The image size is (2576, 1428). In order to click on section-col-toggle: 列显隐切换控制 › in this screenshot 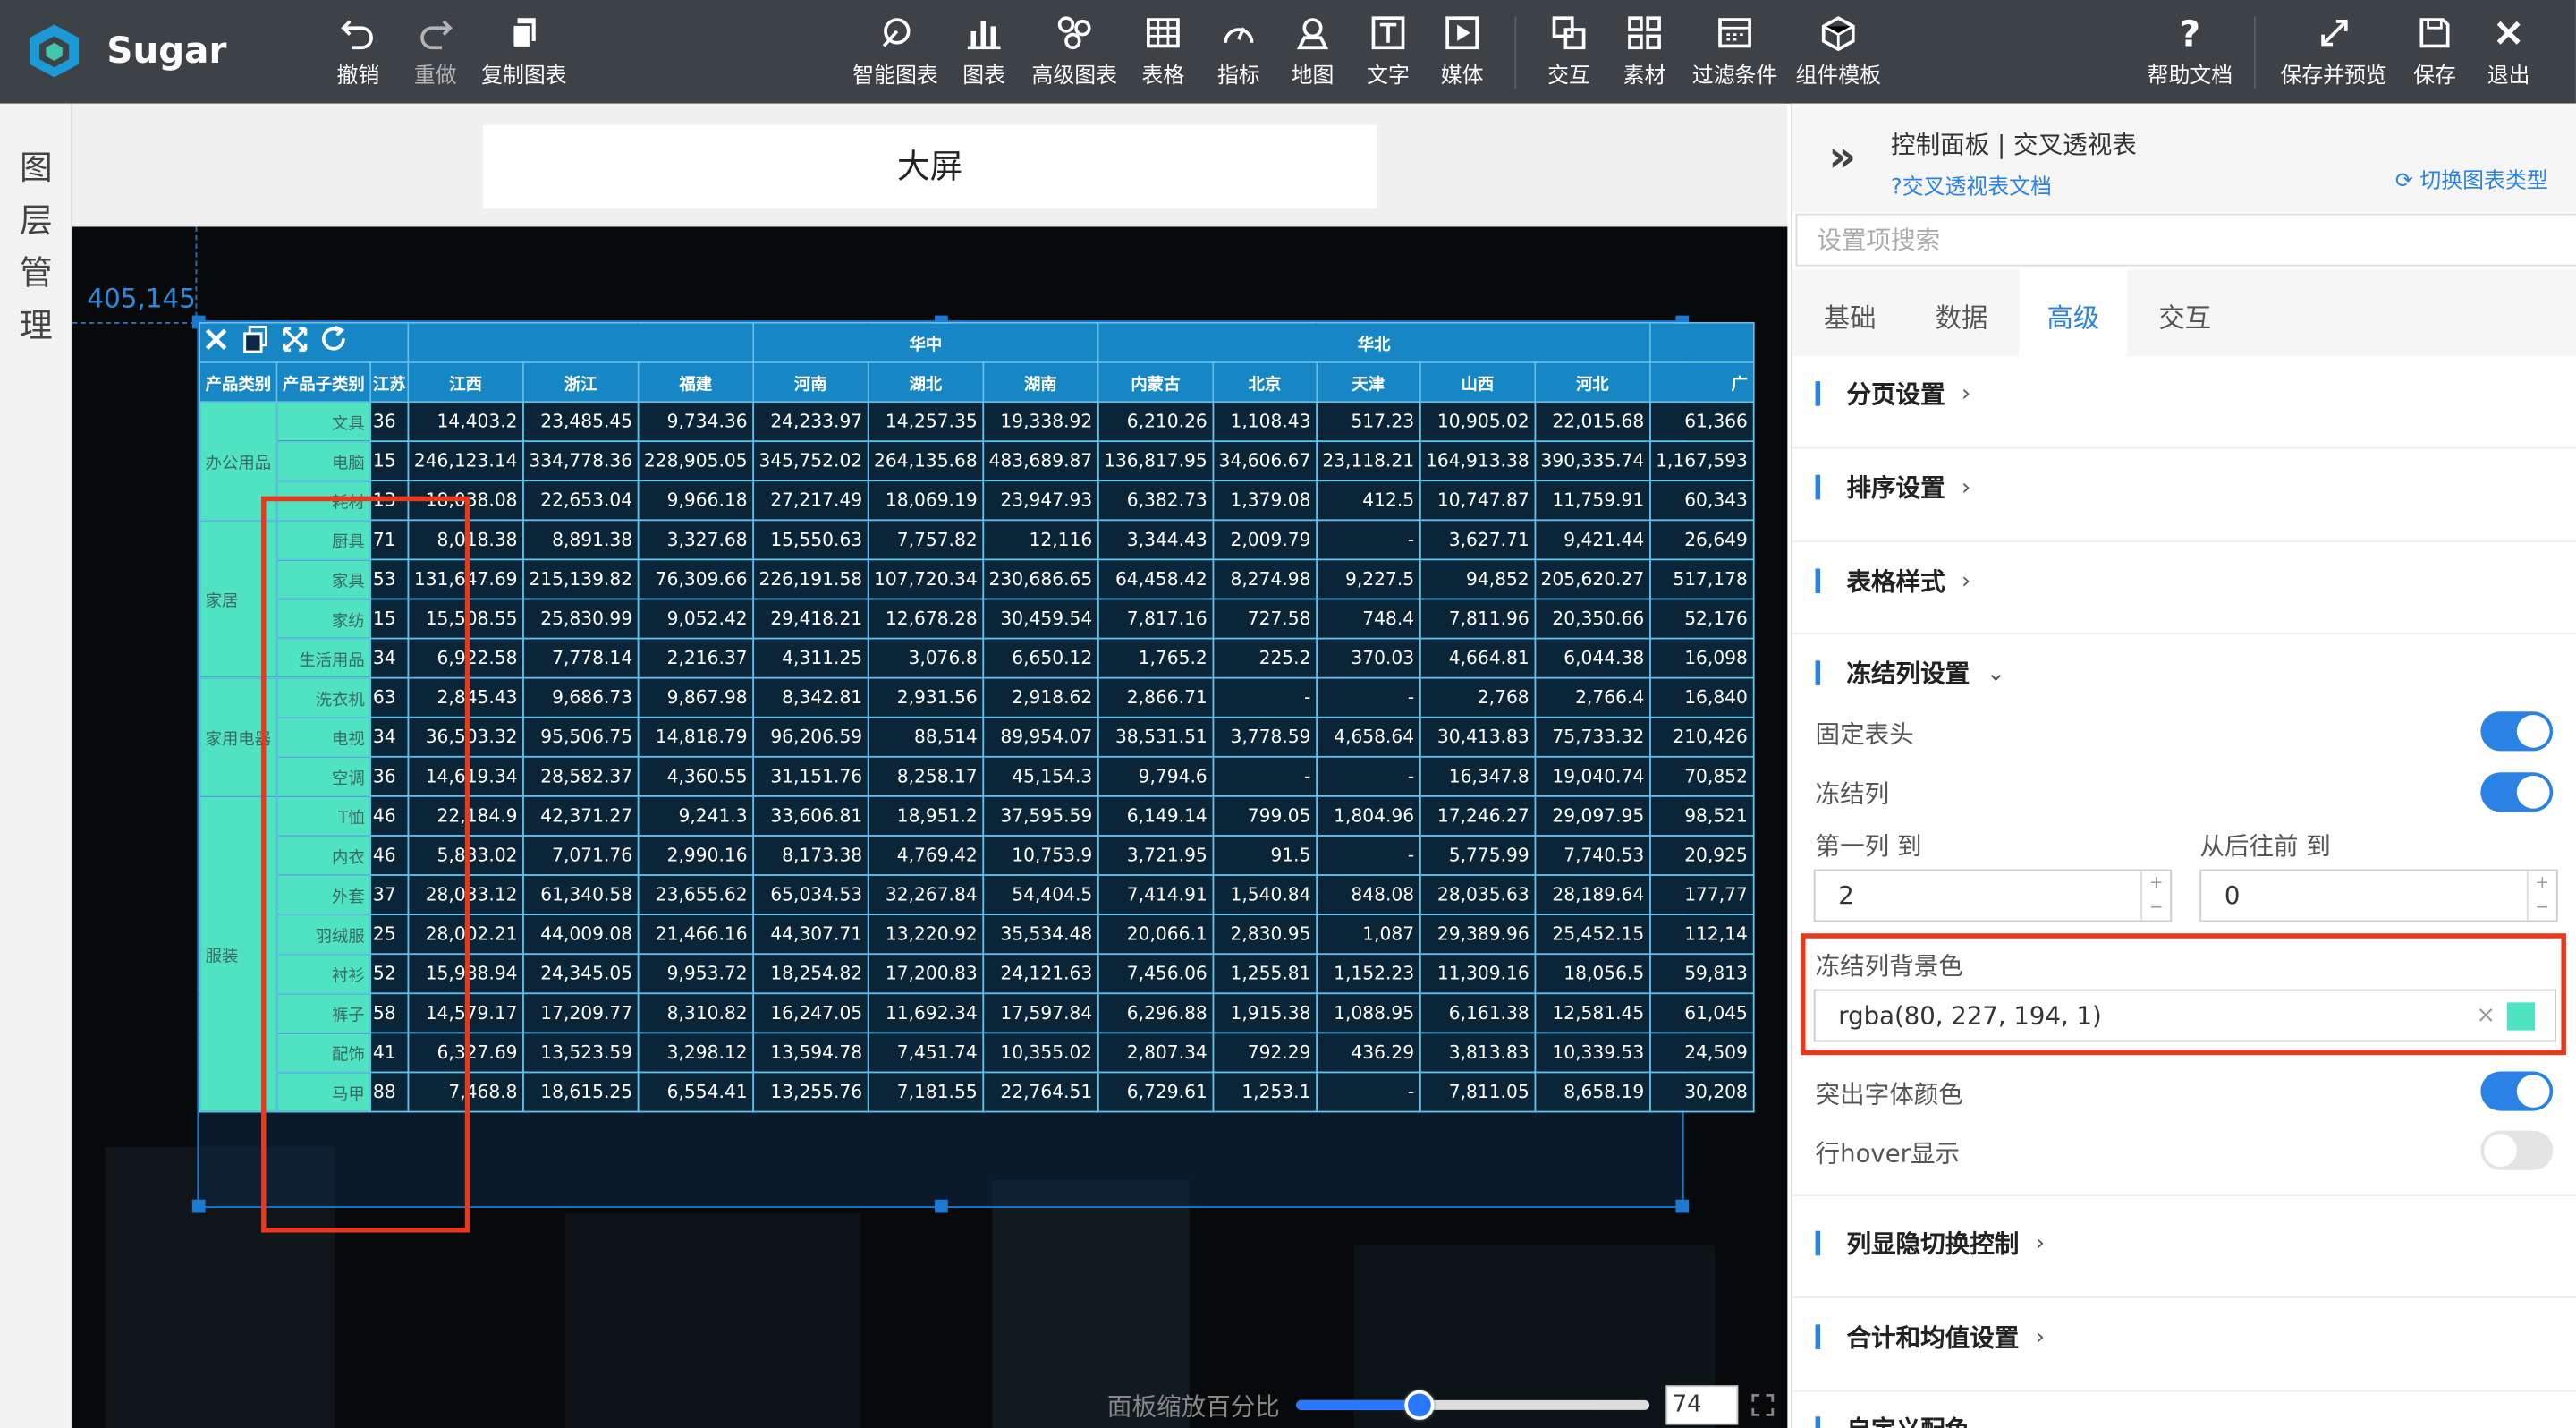, I will do `click(1930, 1243)`.